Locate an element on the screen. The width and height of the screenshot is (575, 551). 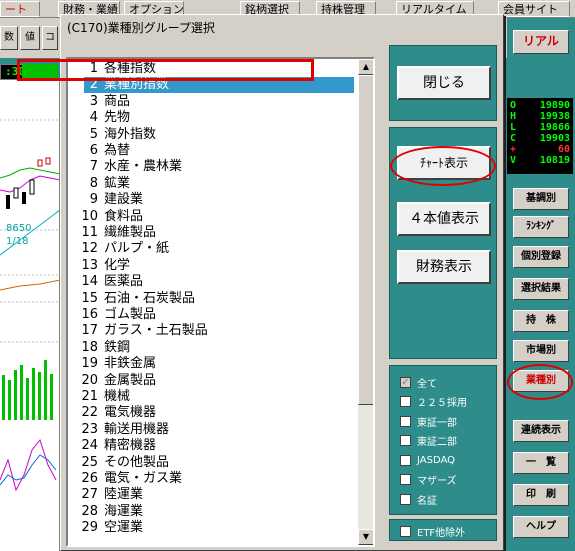
list-scrollbar: ▲ ▼ is located at coordinates (365, 302).